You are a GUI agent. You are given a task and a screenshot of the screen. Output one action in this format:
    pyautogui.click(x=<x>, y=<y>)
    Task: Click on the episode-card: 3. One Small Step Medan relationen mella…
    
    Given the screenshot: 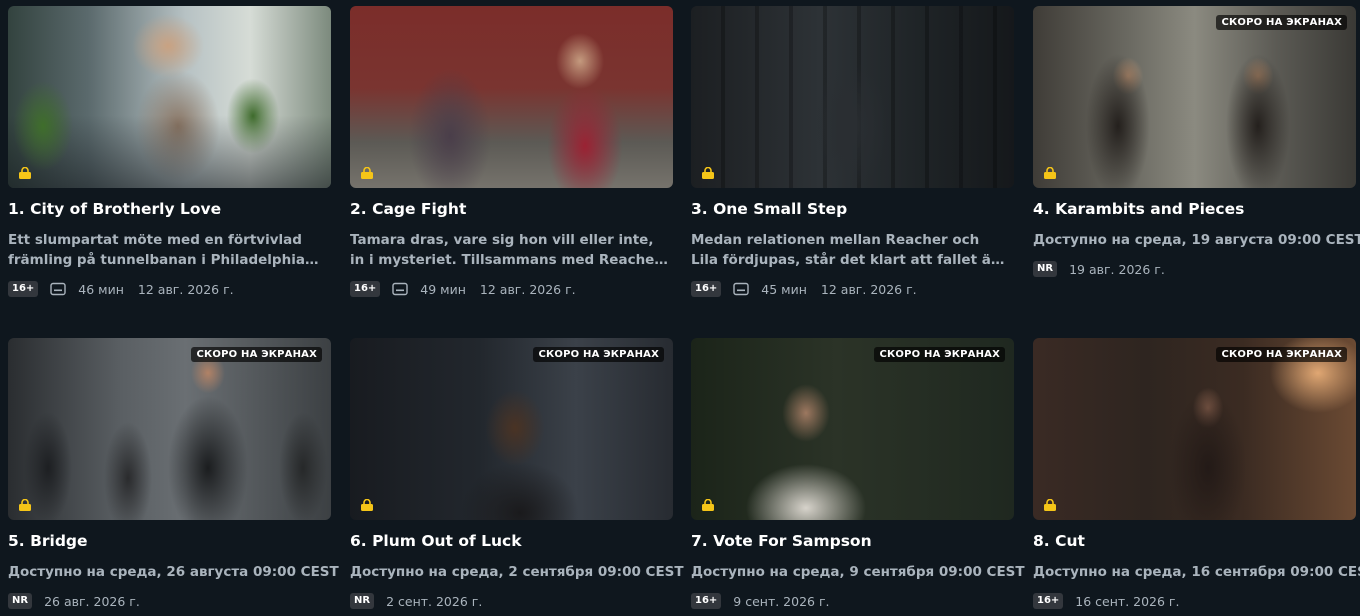 What is the action you would take?
    pyautogui.click(x=852, y=152)
    